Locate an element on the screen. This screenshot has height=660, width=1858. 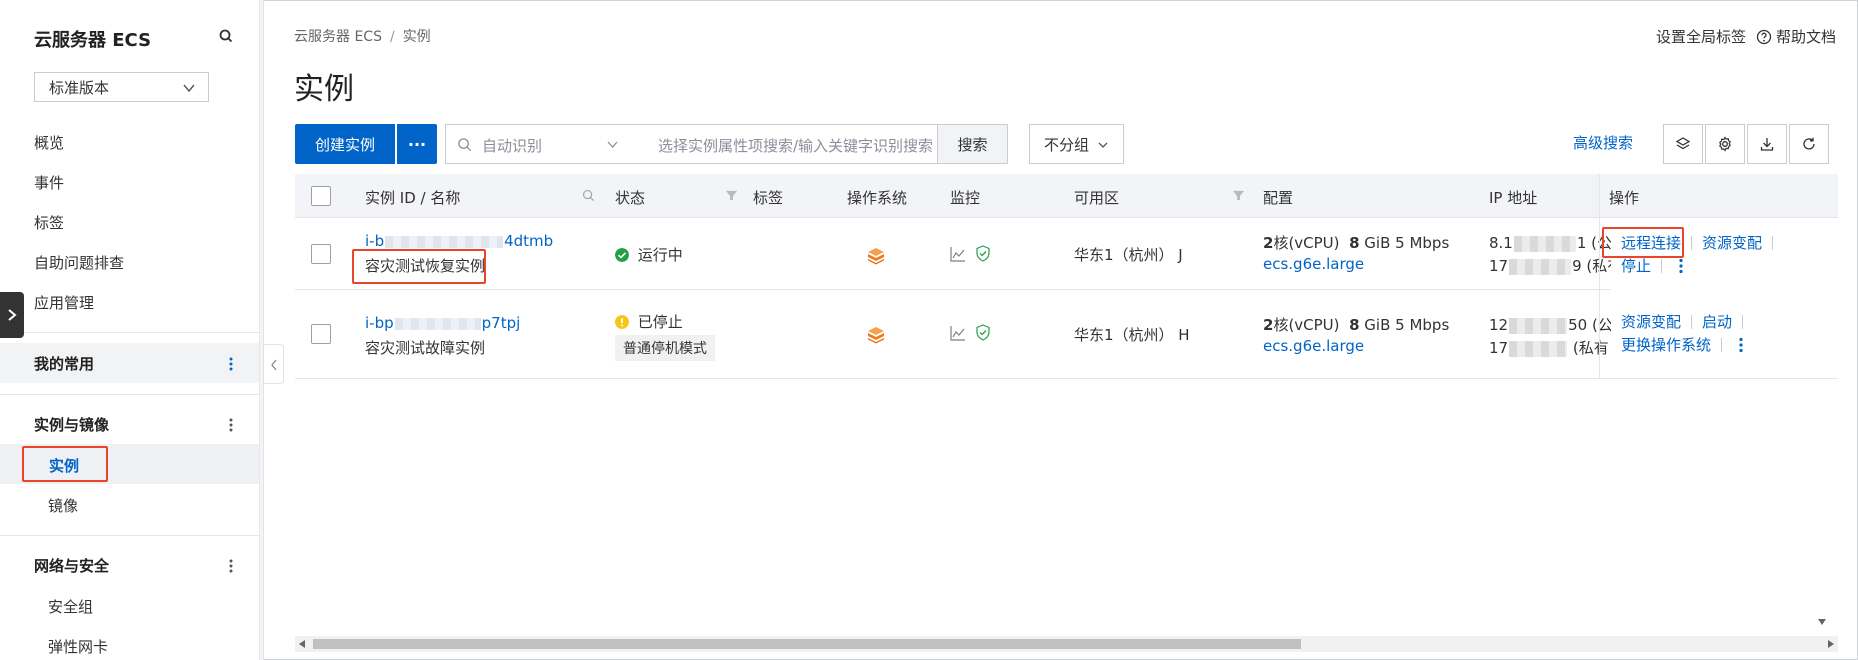
breadcrumb-root: 云服务器 ECS is located at coordinates (338, 37).